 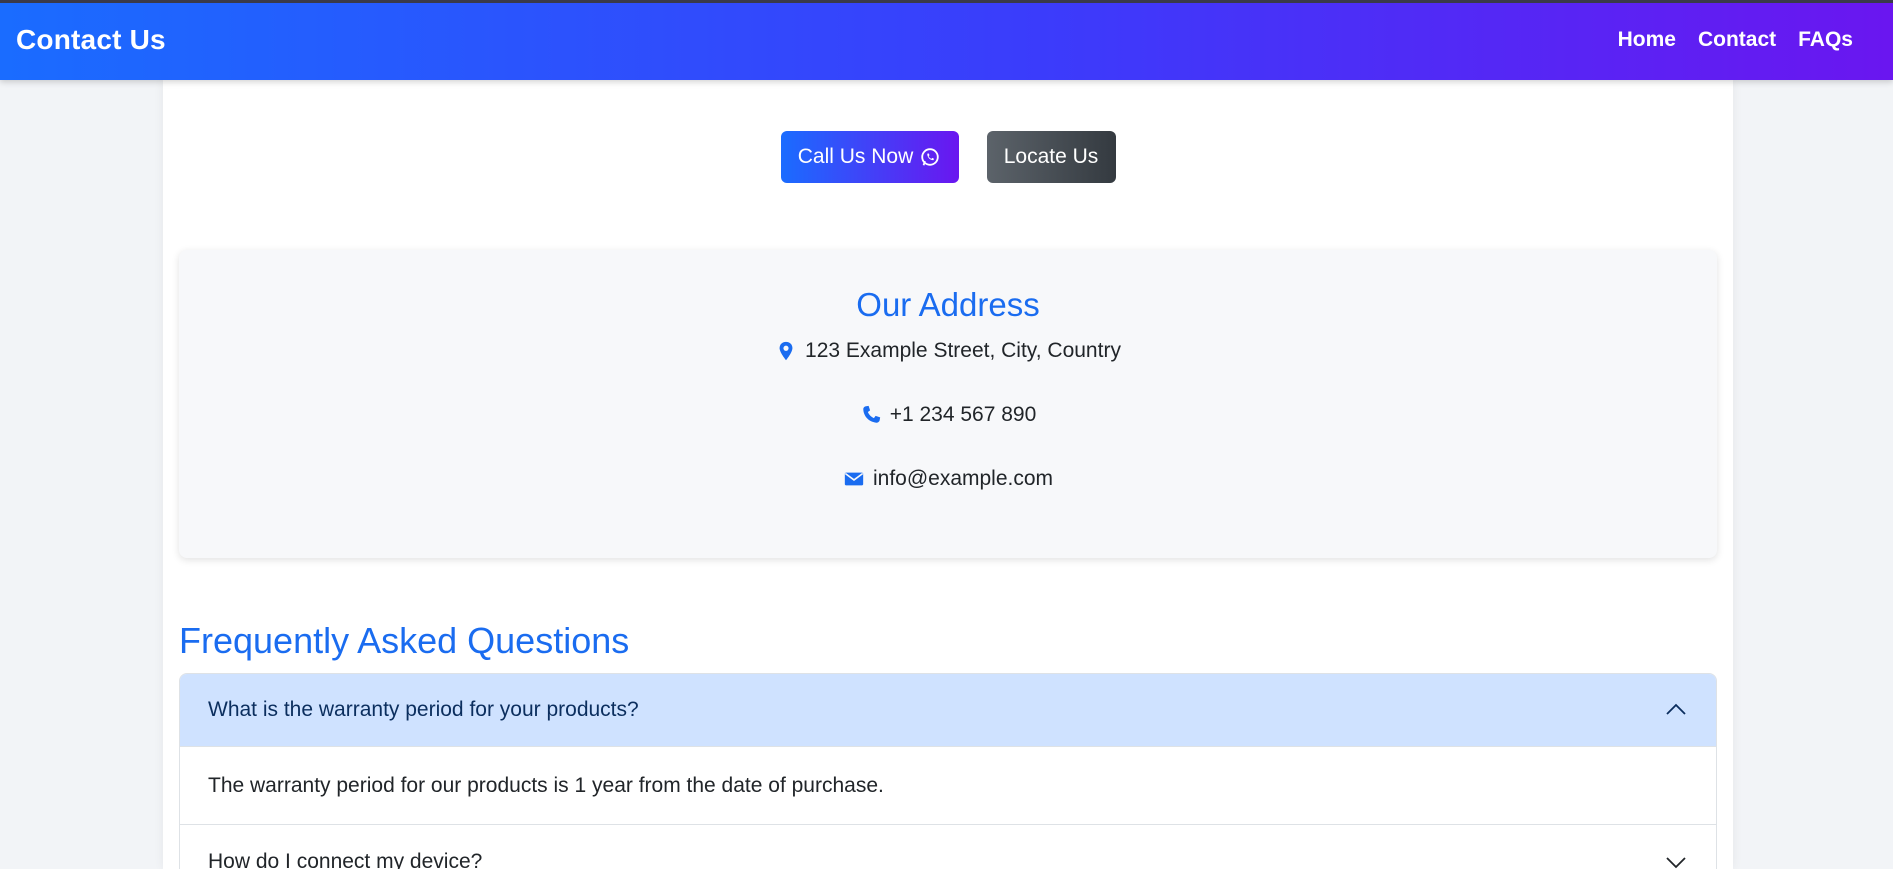 What do you see at coordinates (786, 351) in the screenshot?
I see `map-marker-icon` at bounding box center [786, 351].